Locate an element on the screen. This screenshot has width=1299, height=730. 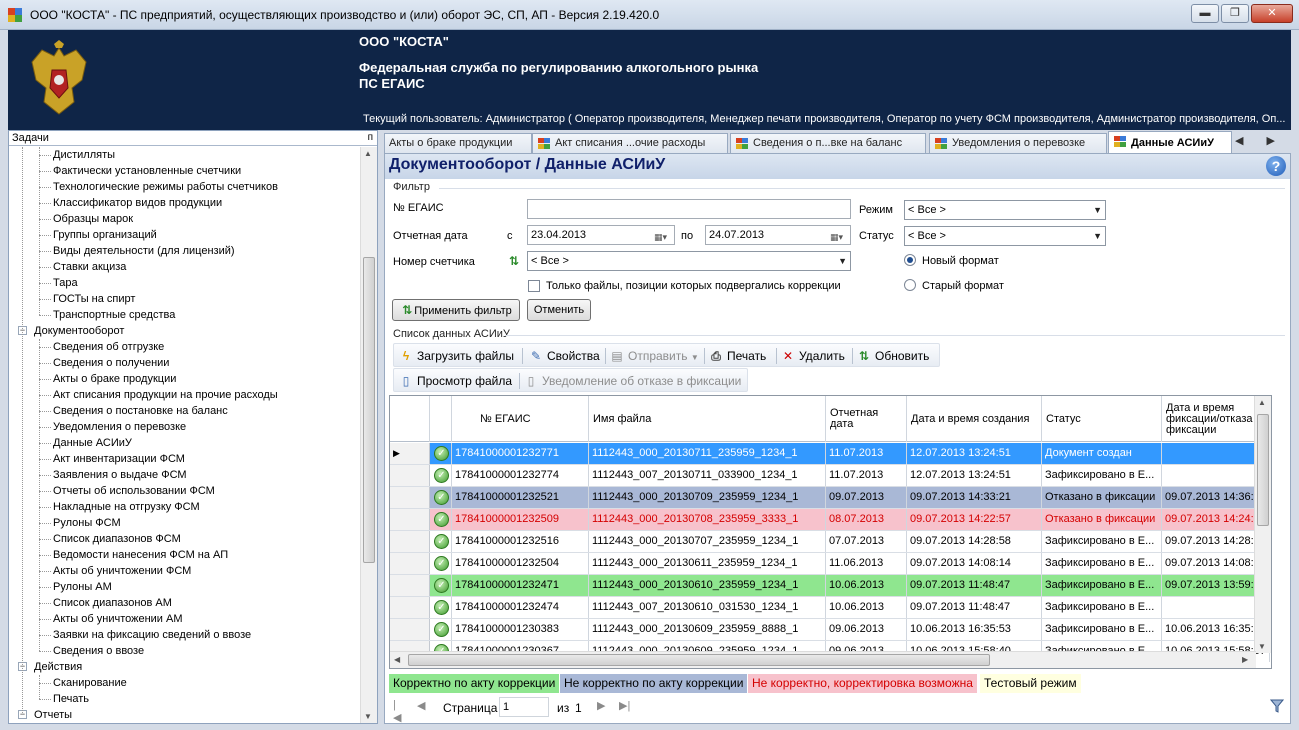
tree-item: Тара is located at coordinates (58, 283).